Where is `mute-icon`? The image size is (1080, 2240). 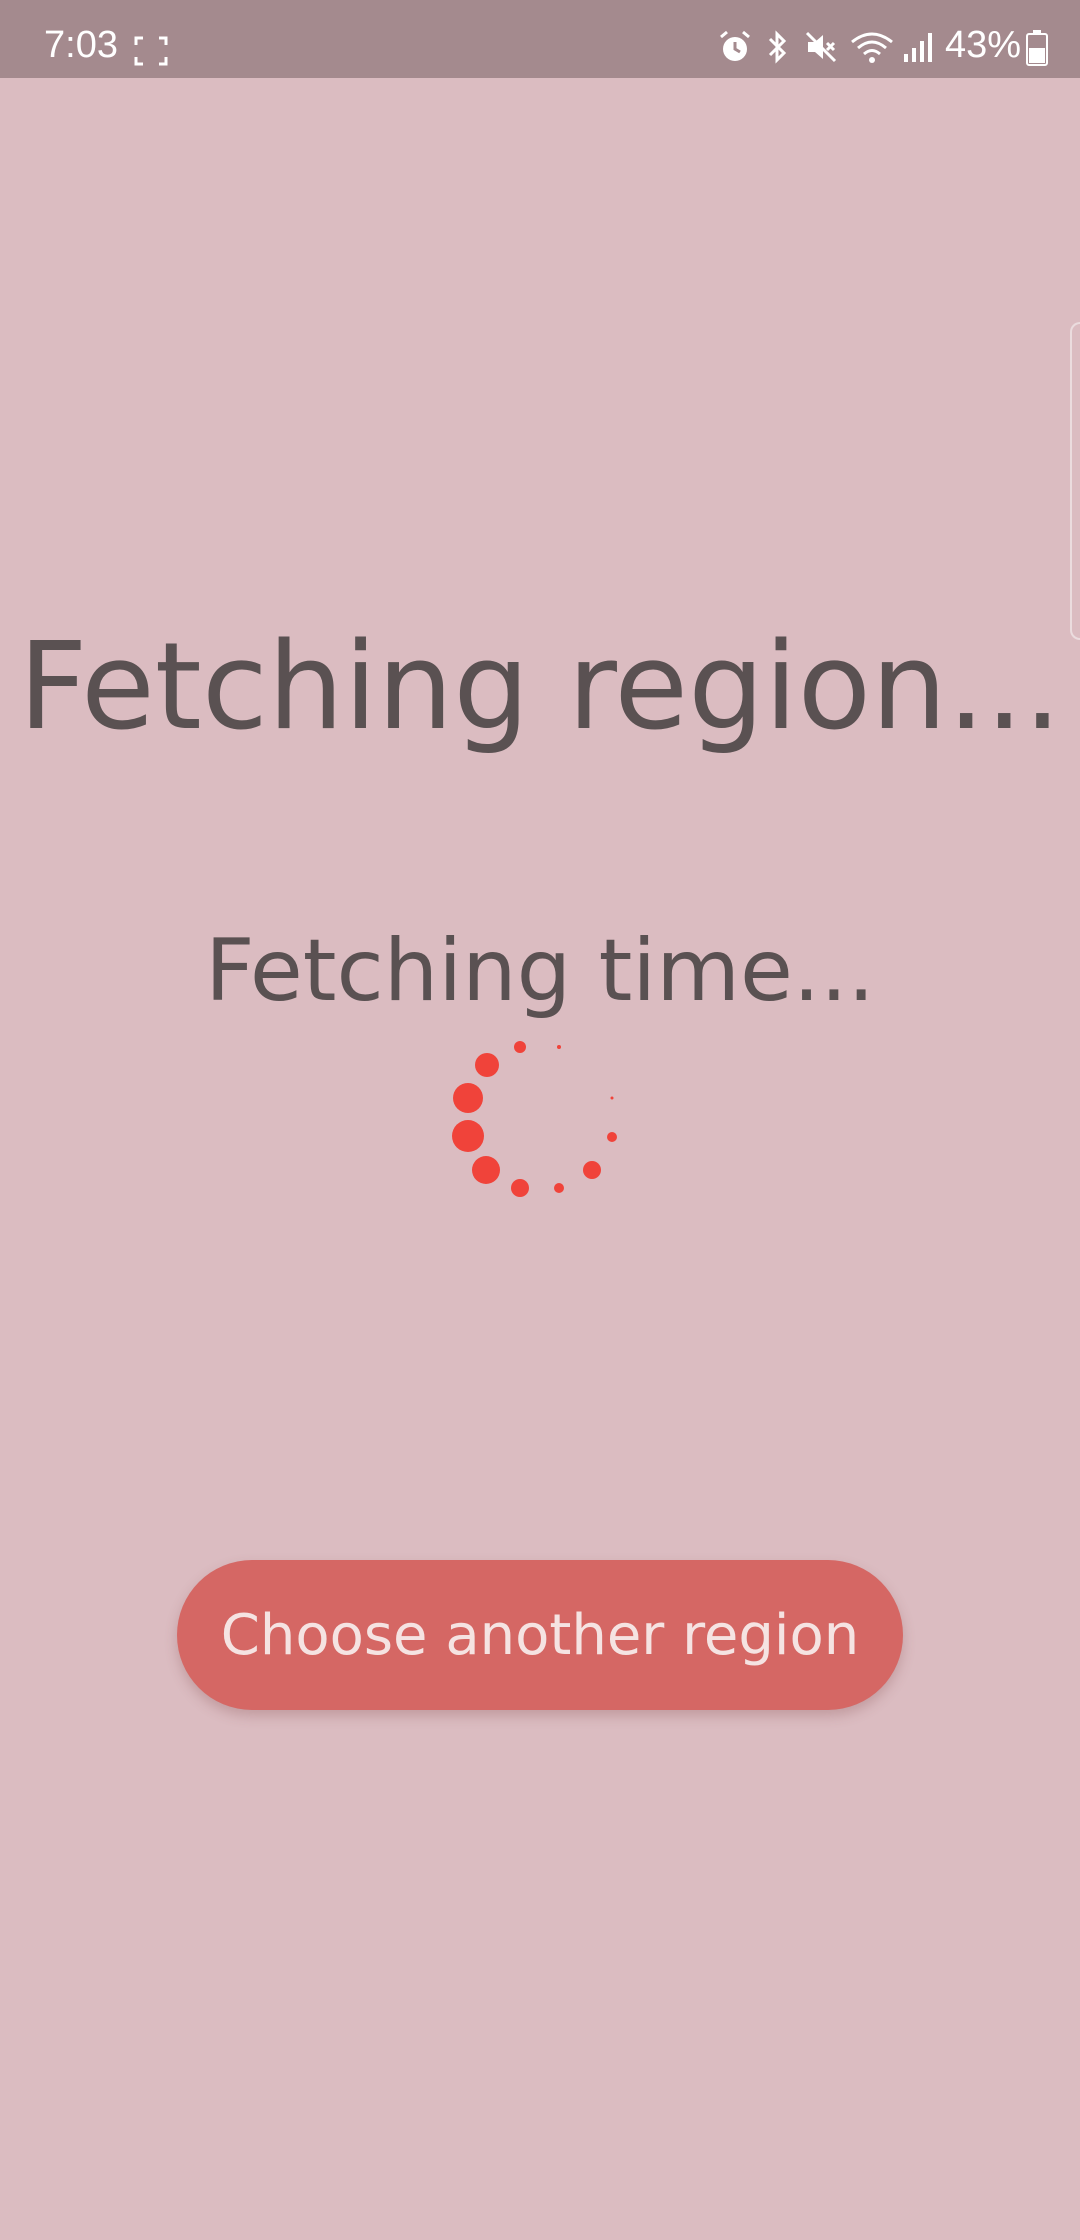
mute-icon is located at coordinates (821, 47).